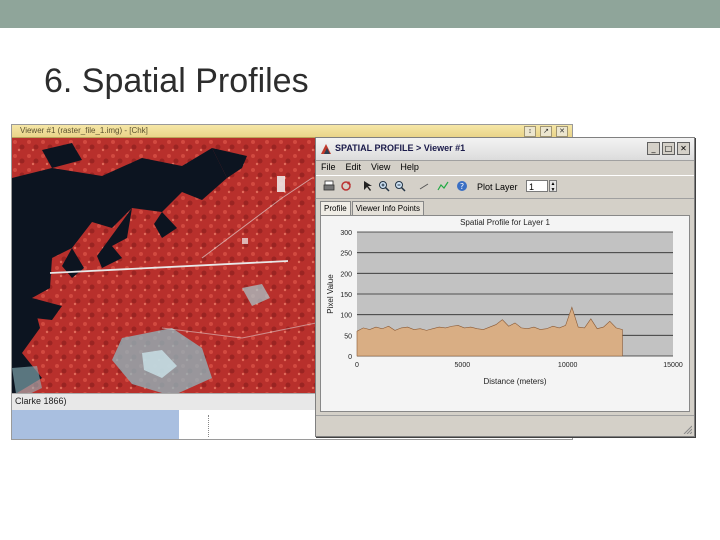  What do you see at coordinates (176, 81) in the screenshot?
I see `slide-title: 6. Spatial Profiles` at bounding box center [176, 81].